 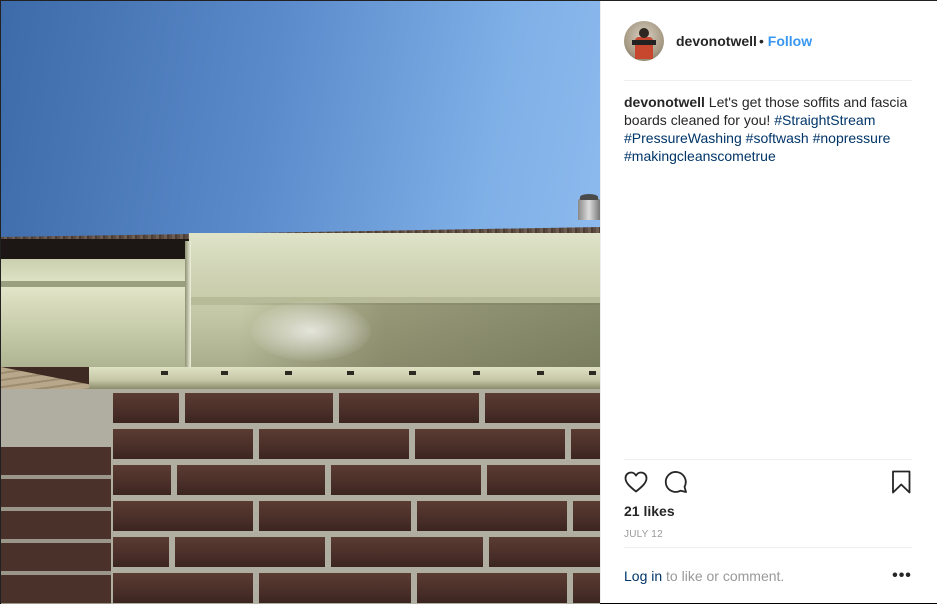 I want to click on likes-count: 21 likes, so click(x=649, y=511).